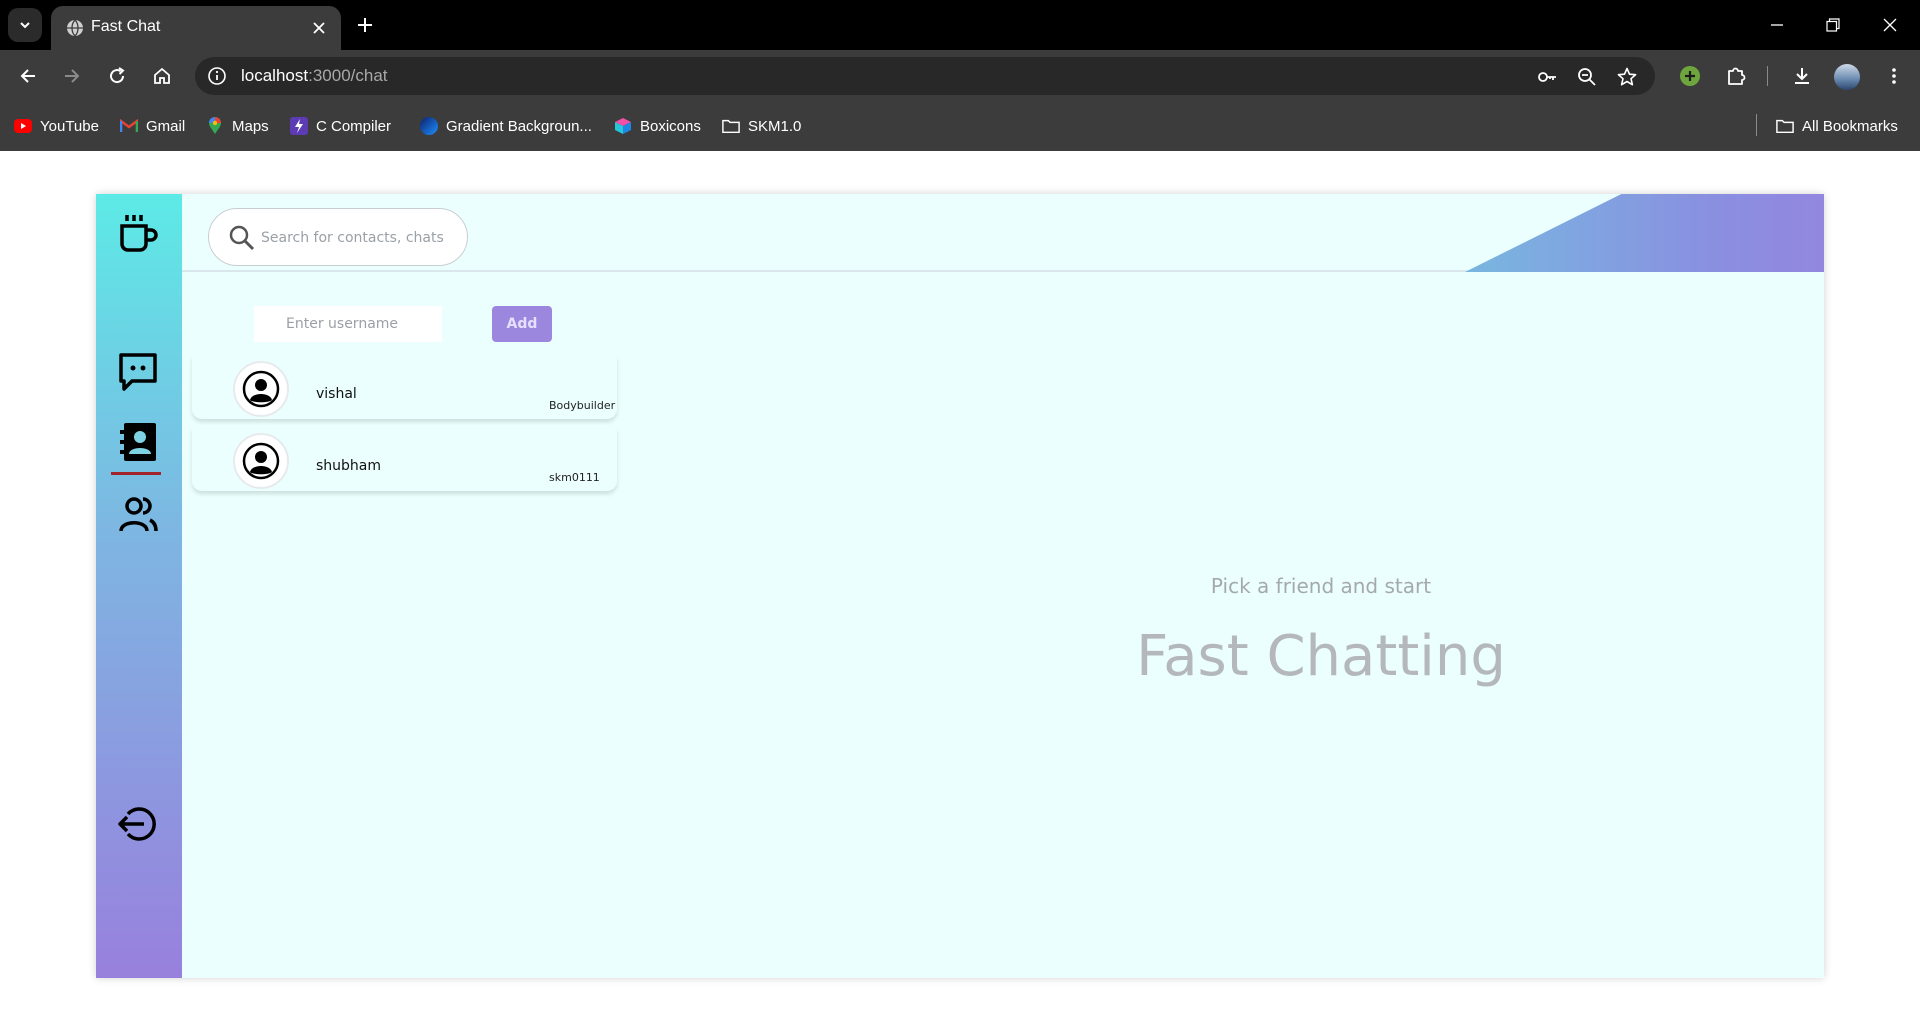 This screenshot has width=1920, height=1020. I want to click on search-input, so click(358, 238).